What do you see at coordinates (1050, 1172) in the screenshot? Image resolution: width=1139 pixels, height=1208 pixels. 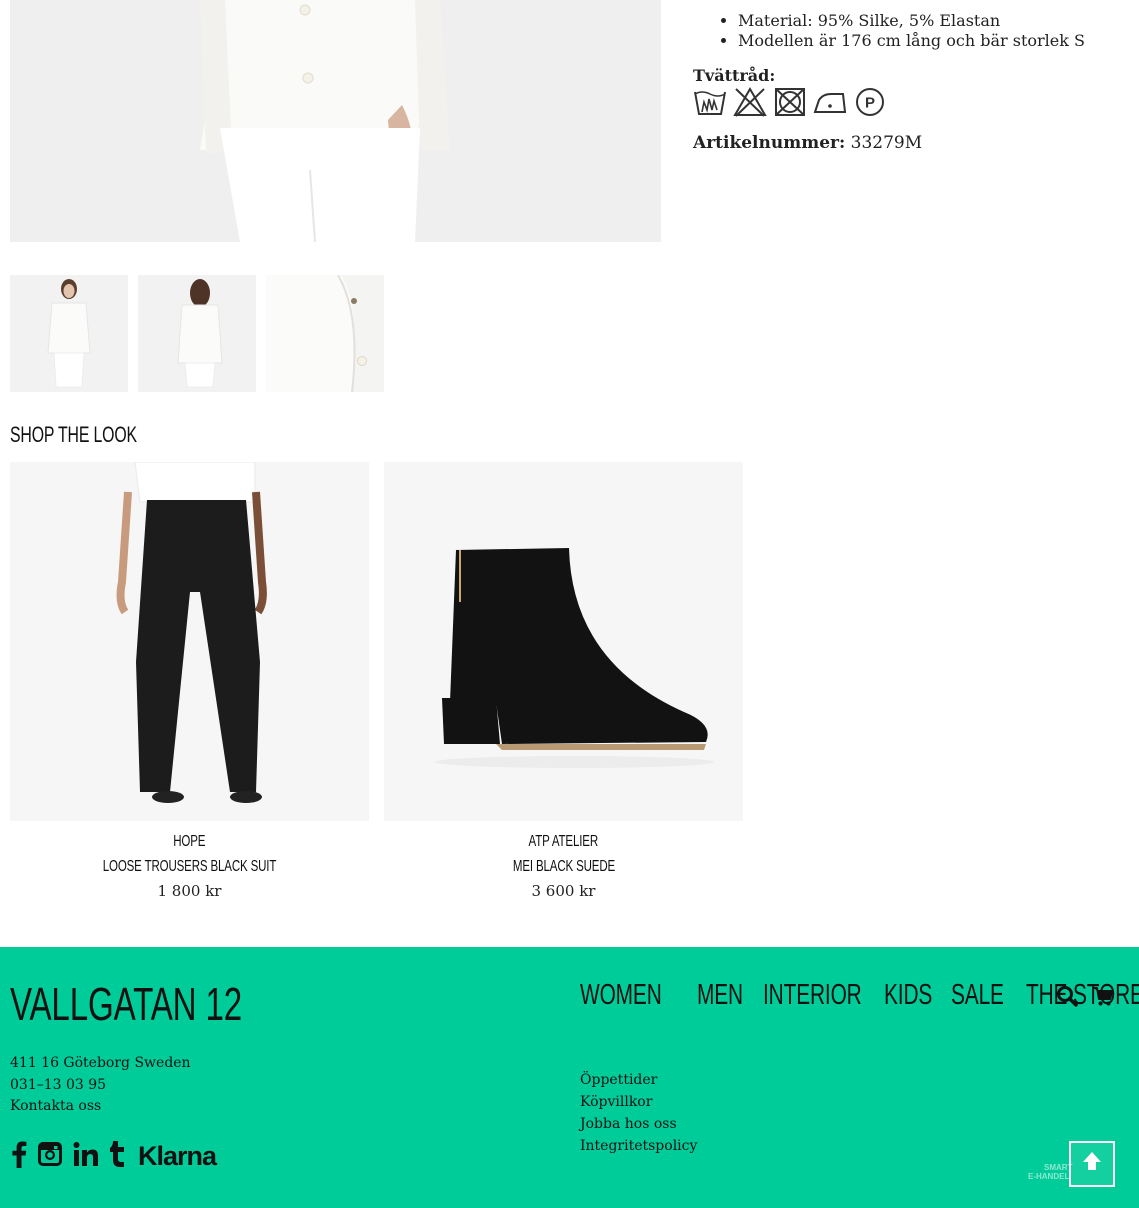 I see `smart-ehandel-badge: SMART E-HANDEL` at bounding box center [1050, 1172].